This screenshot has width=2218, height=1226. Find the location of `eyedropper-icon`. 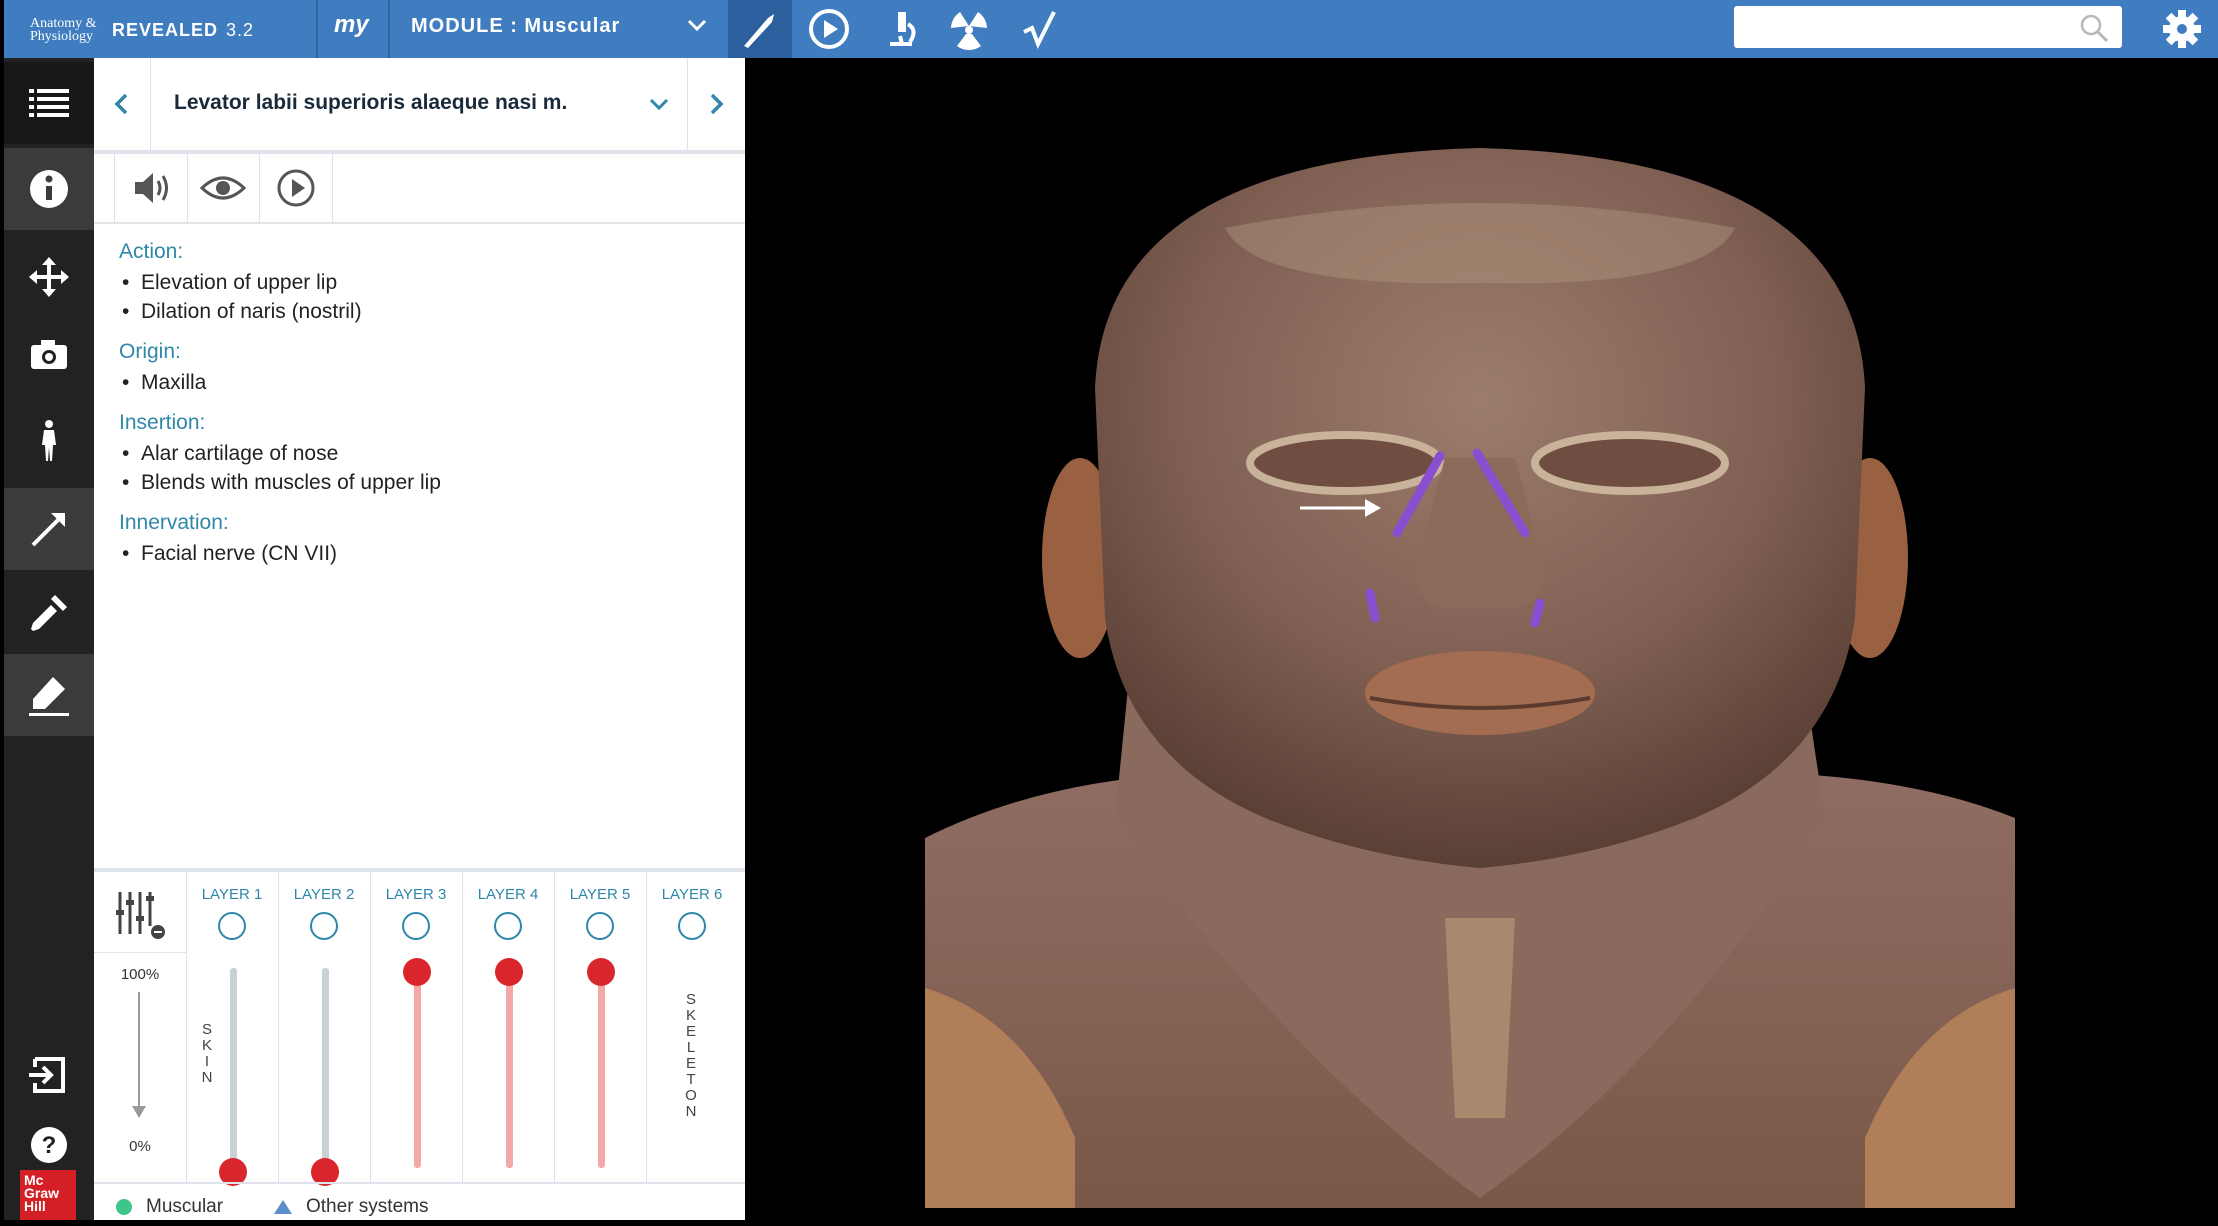

eyedropper-icon is located at coordinates (49, 613).